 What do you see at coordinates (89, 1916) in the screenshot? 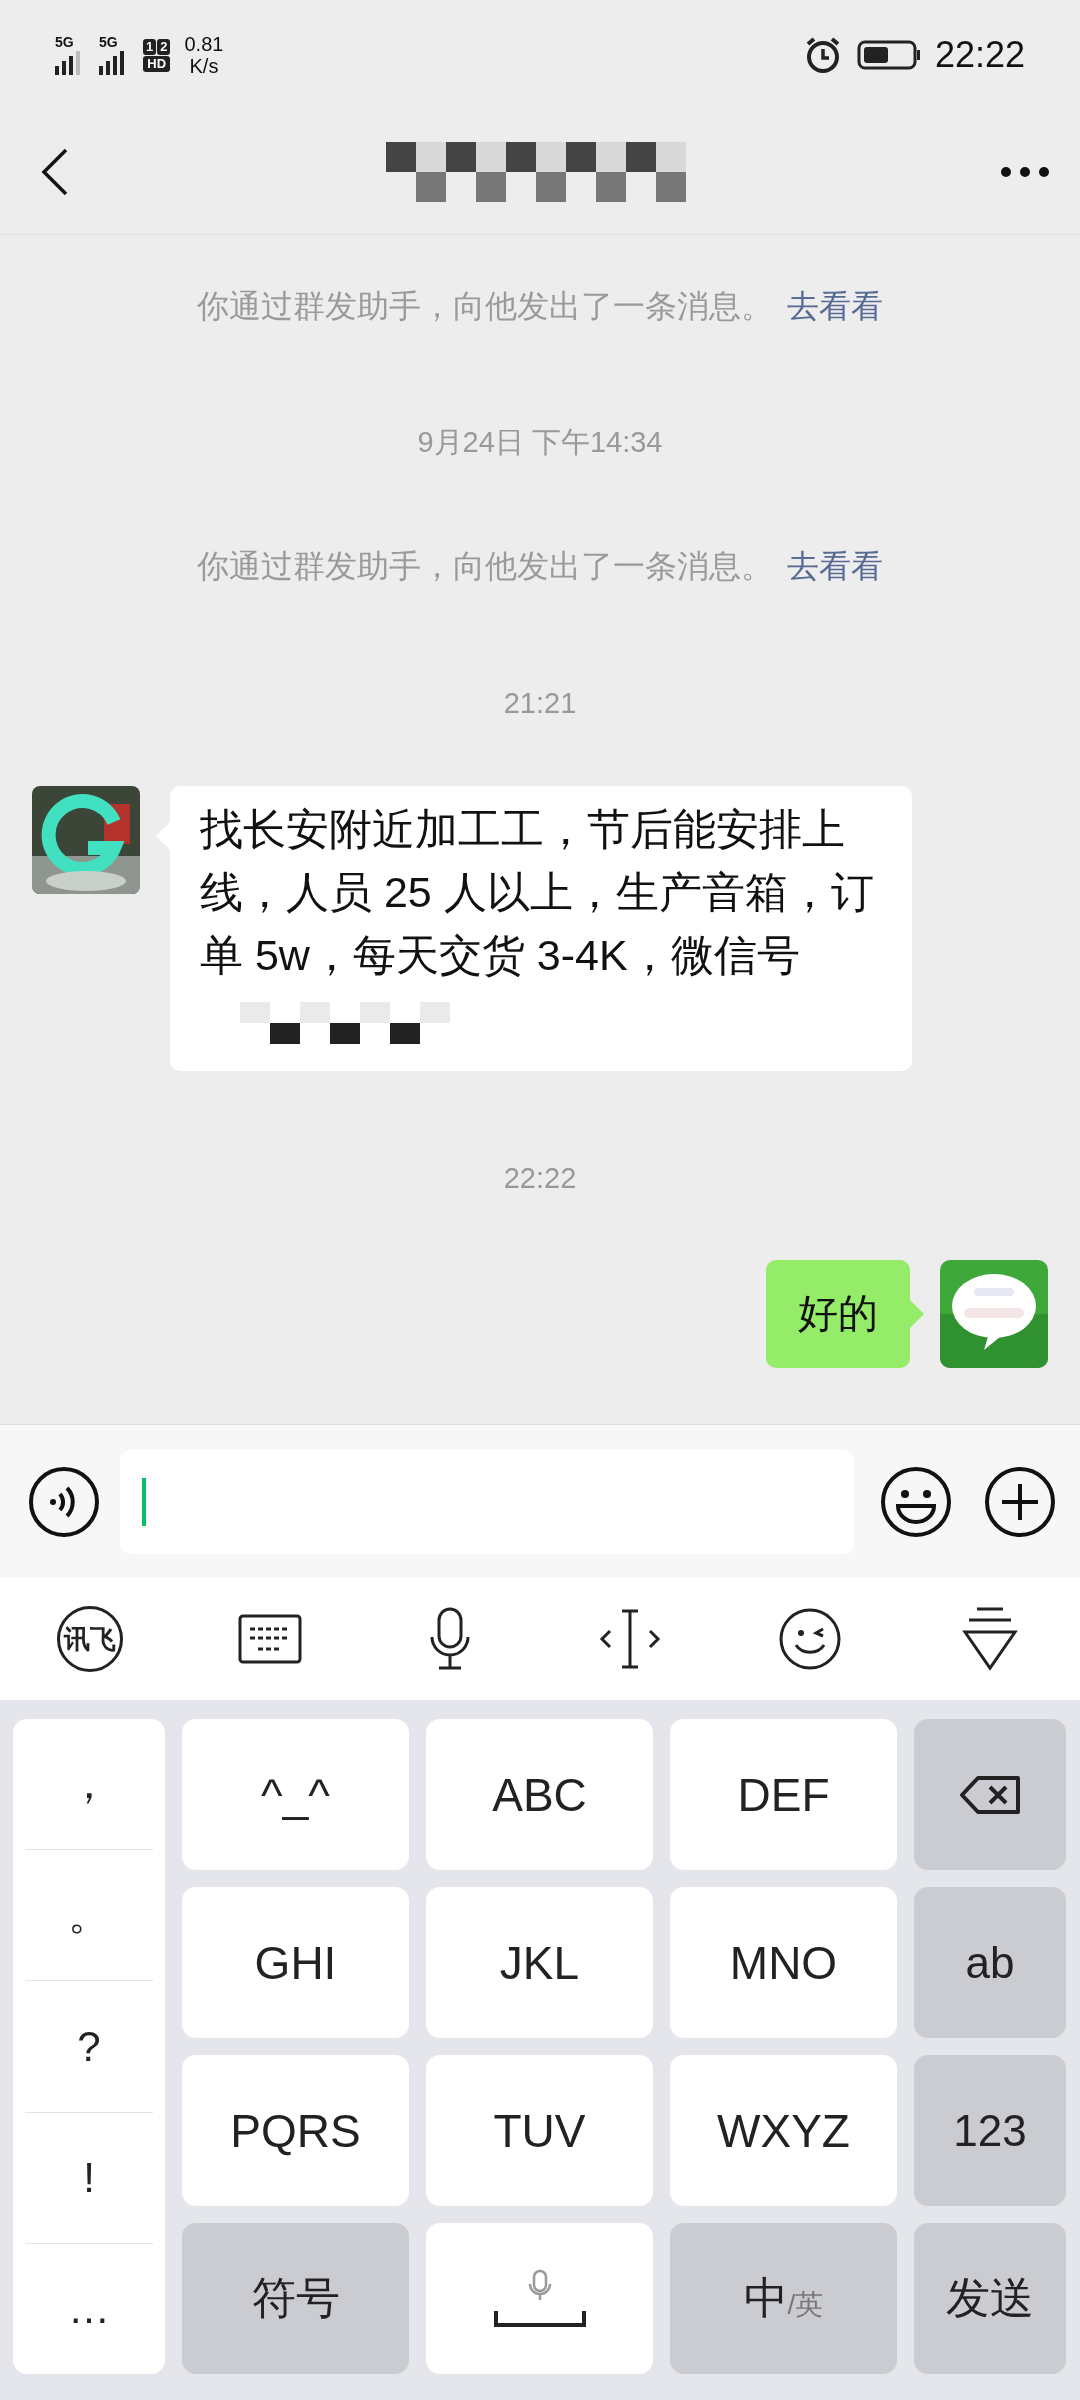
I see `punctuation-key: 。` at bounding box center [89, 1916].